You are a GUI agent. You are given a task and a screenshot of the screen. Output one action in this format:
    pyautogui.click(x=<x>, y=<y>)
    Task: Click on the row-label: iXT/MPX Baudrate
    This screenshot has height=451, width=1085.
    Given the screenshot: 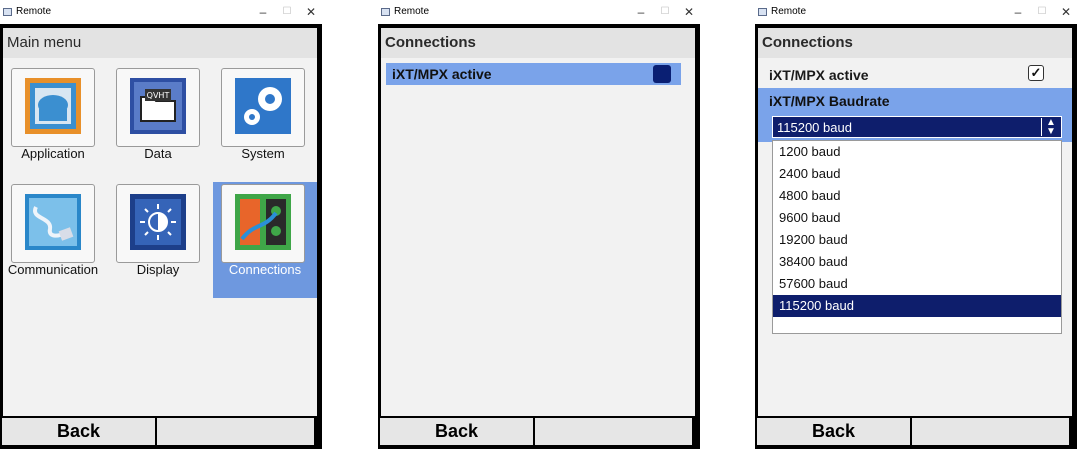 What is the action you would take?
    pyautogui.click(x=829, y=101)
    